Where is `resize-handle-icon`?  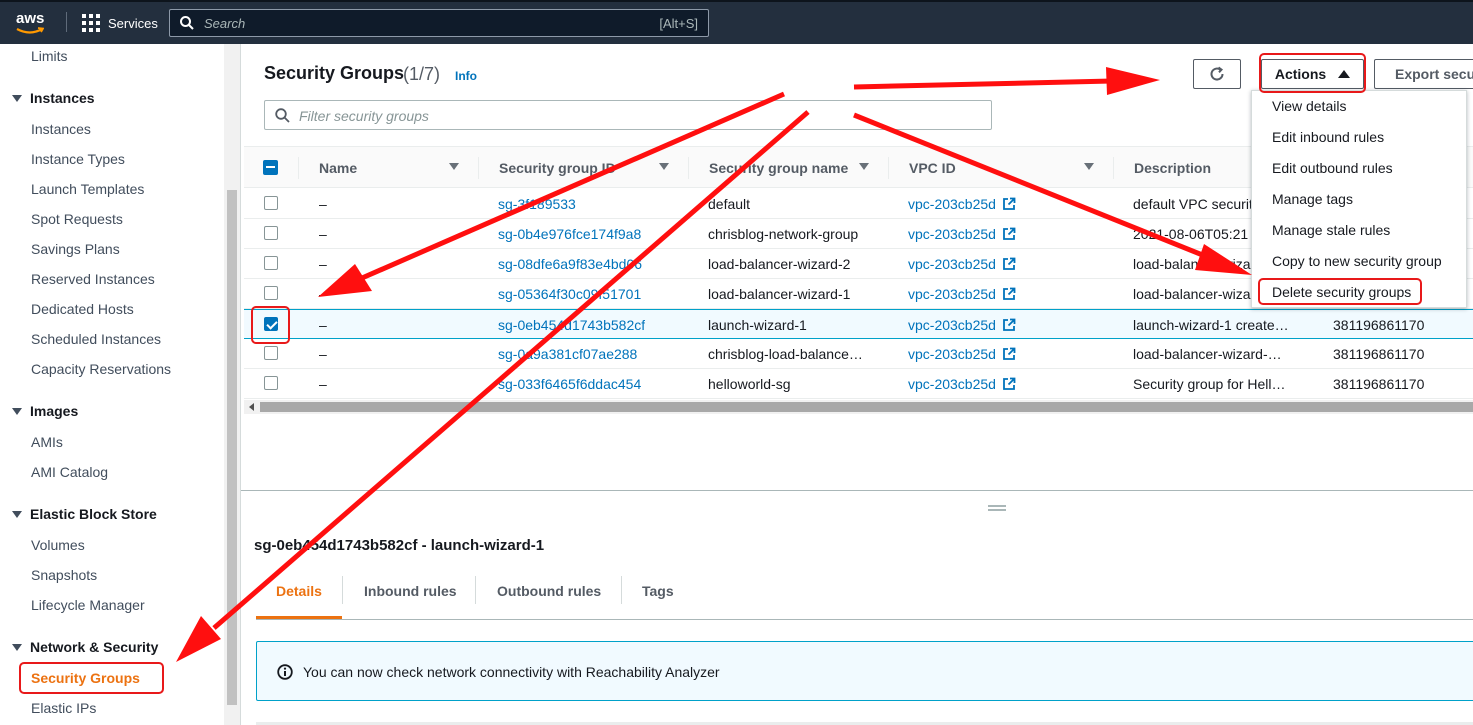 resize-handle-icon is located at coordinates (997, 508).